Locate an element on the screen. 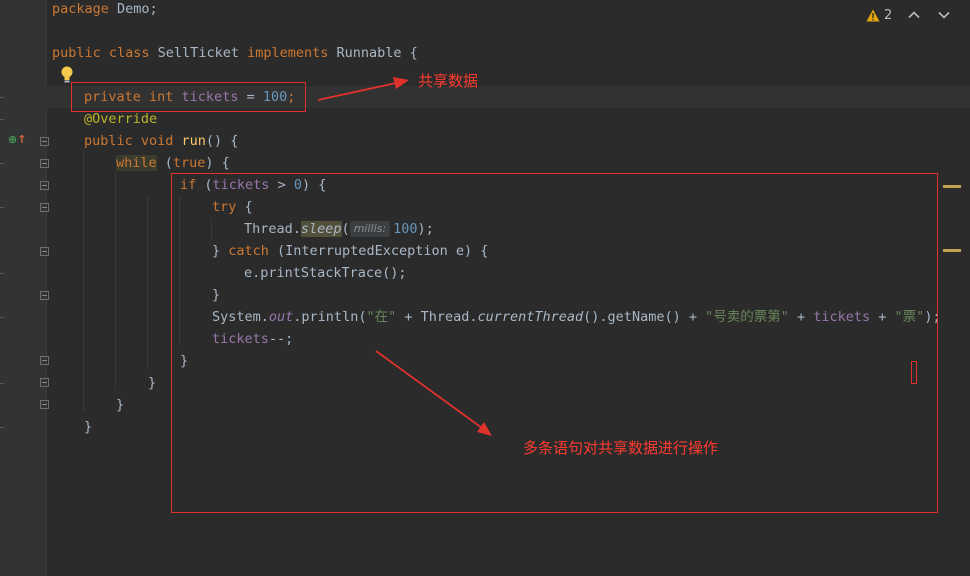 This screenshot has width=970, height=576. annotation-arrows is located at coordinates (404, 256).